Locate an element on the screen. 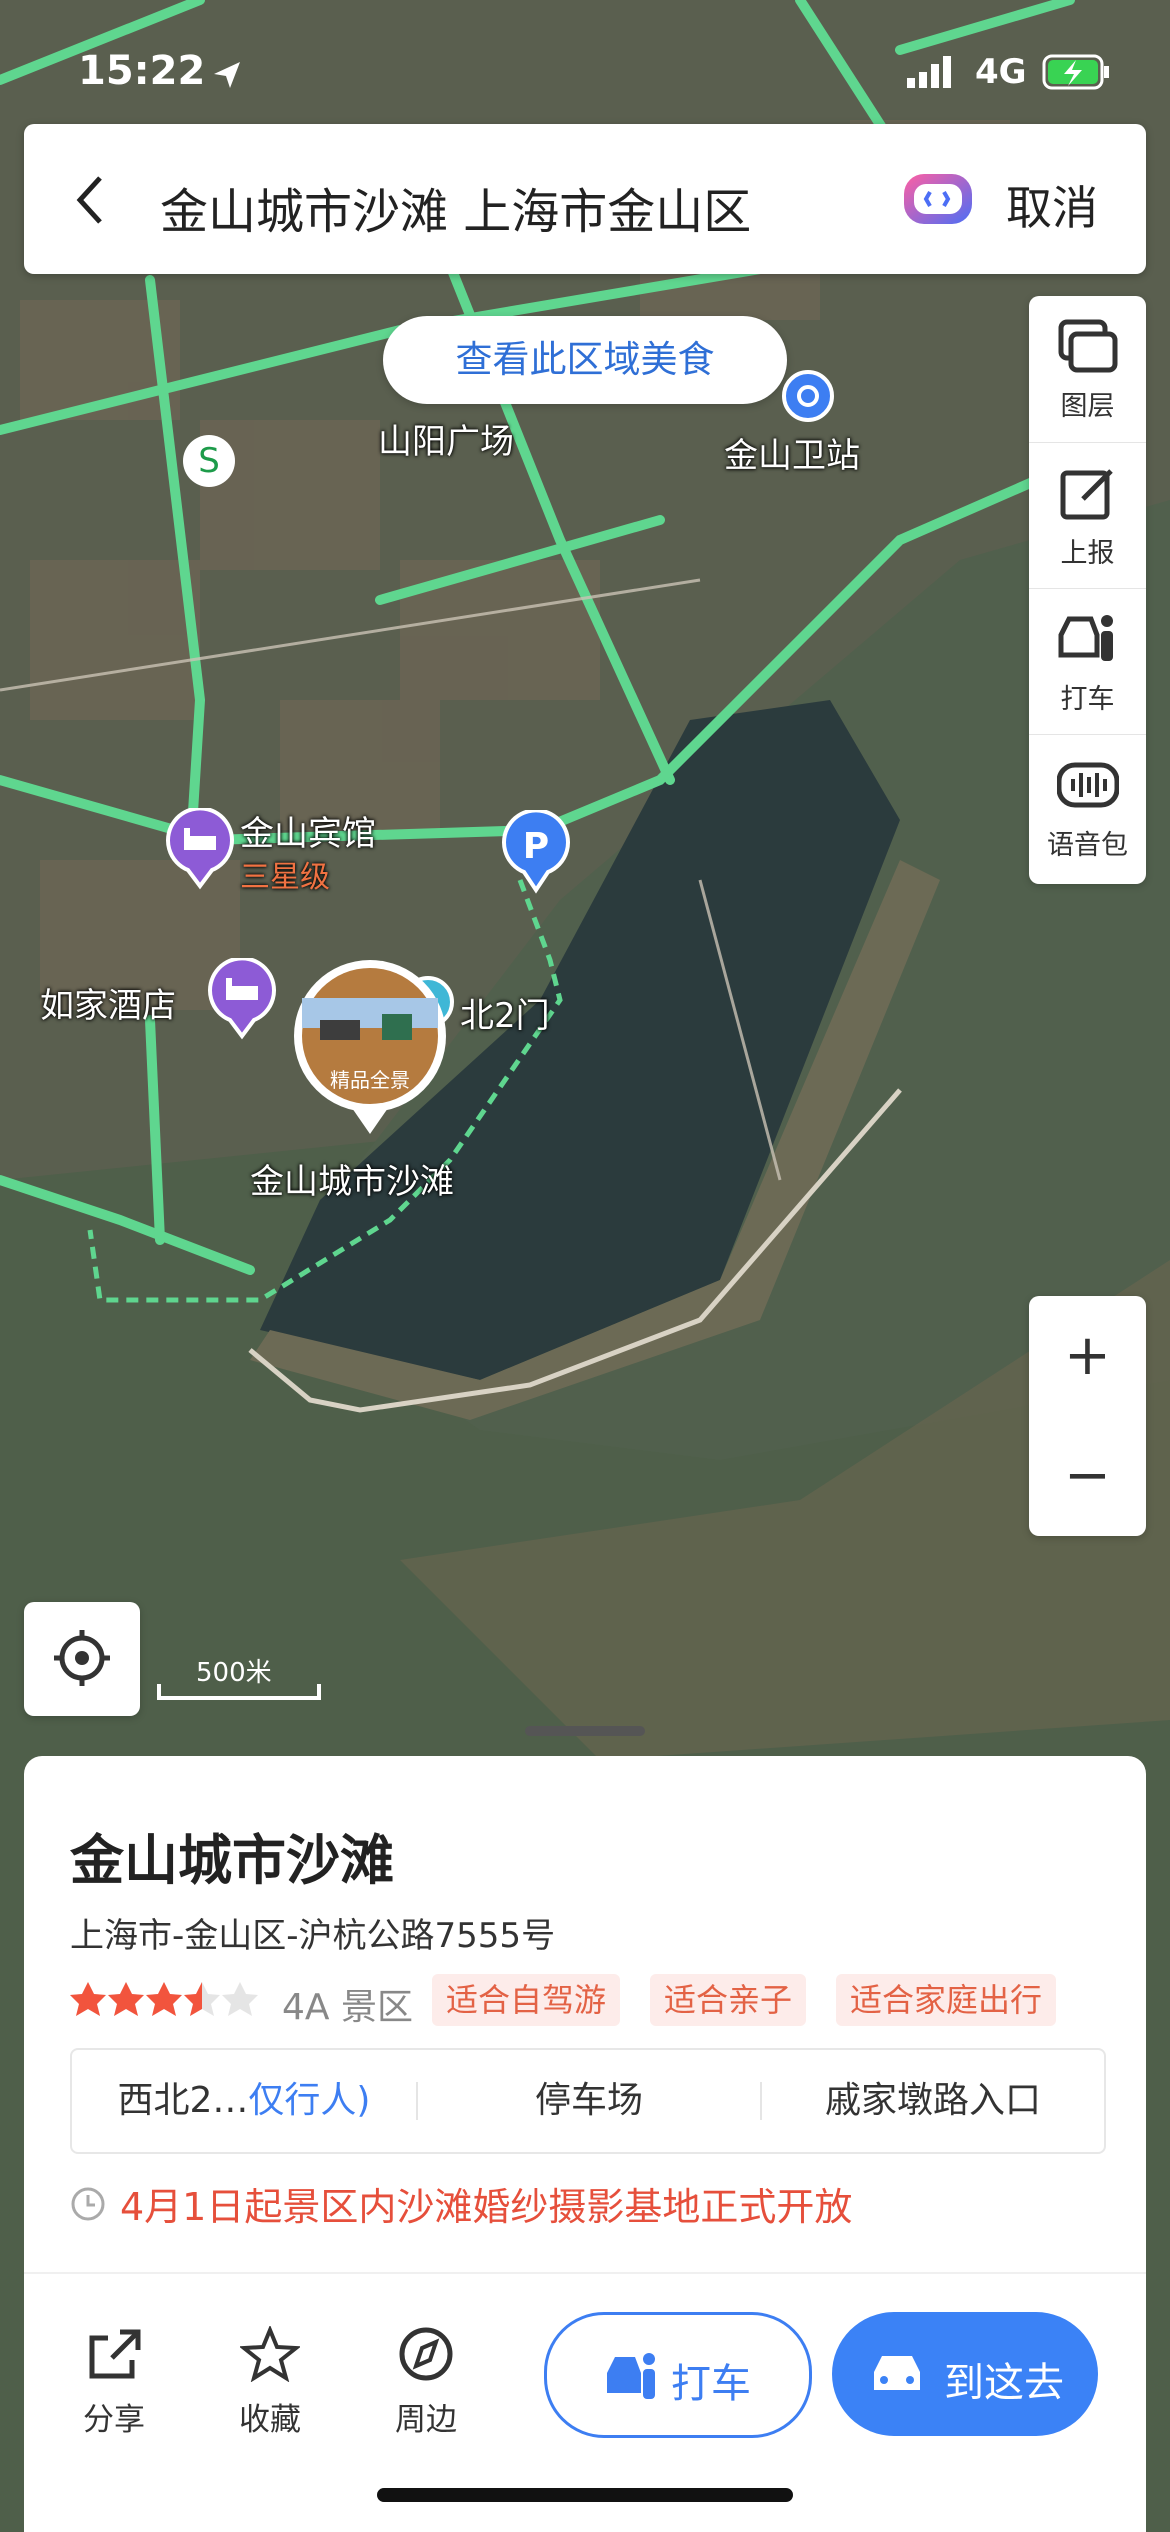 Image resolution: width=1170 pixels, height=2532 pixels. tool-label: 打车 is located at coordinates (1087, 699).